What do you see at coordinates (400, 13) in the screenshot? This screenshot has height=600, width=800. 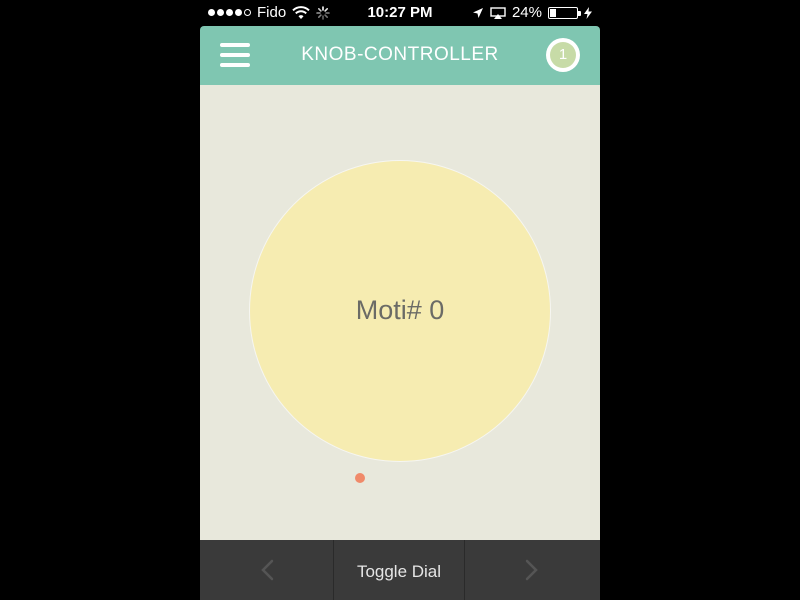 I see `status-bar: Fido 10:27 PM 24%` at bounding box center [400, 13].